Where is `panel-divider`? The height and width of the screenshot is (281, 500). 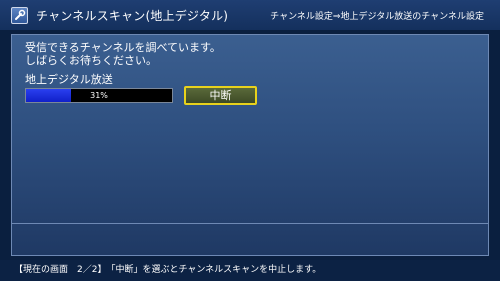 panel-divider is located at coordinates (250, 223).